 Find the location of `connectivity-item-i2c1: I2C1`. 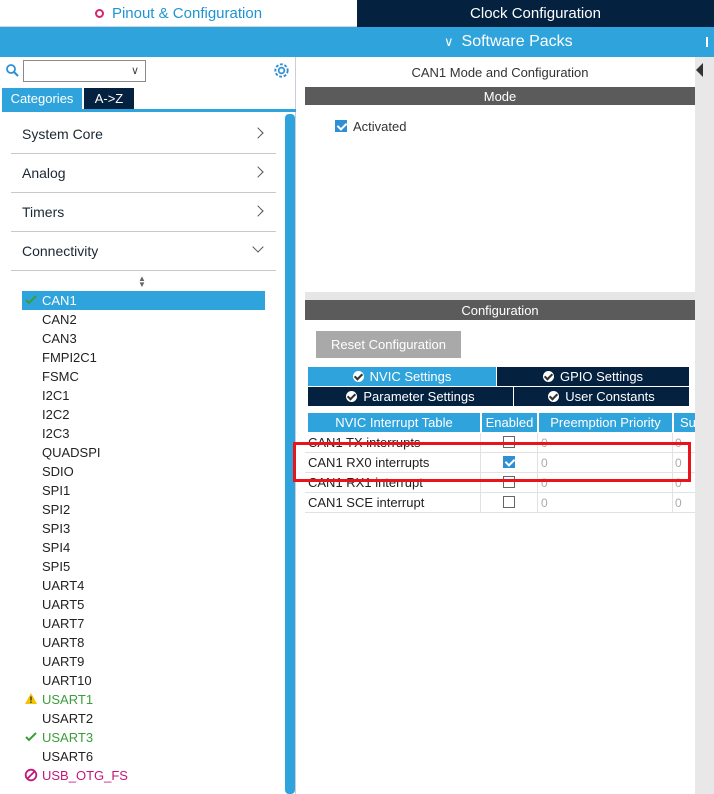

connectivity-item-i2c1: I2C1 is located at coordinates (143, 395).